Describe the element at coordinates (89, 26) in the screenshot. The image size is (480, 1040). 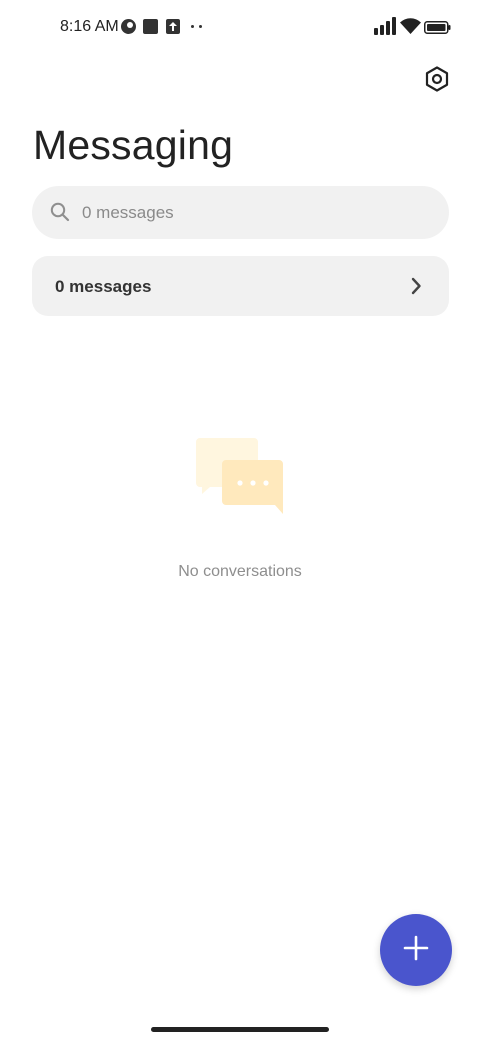
I see `status-time: 8:16 AM` at that location.